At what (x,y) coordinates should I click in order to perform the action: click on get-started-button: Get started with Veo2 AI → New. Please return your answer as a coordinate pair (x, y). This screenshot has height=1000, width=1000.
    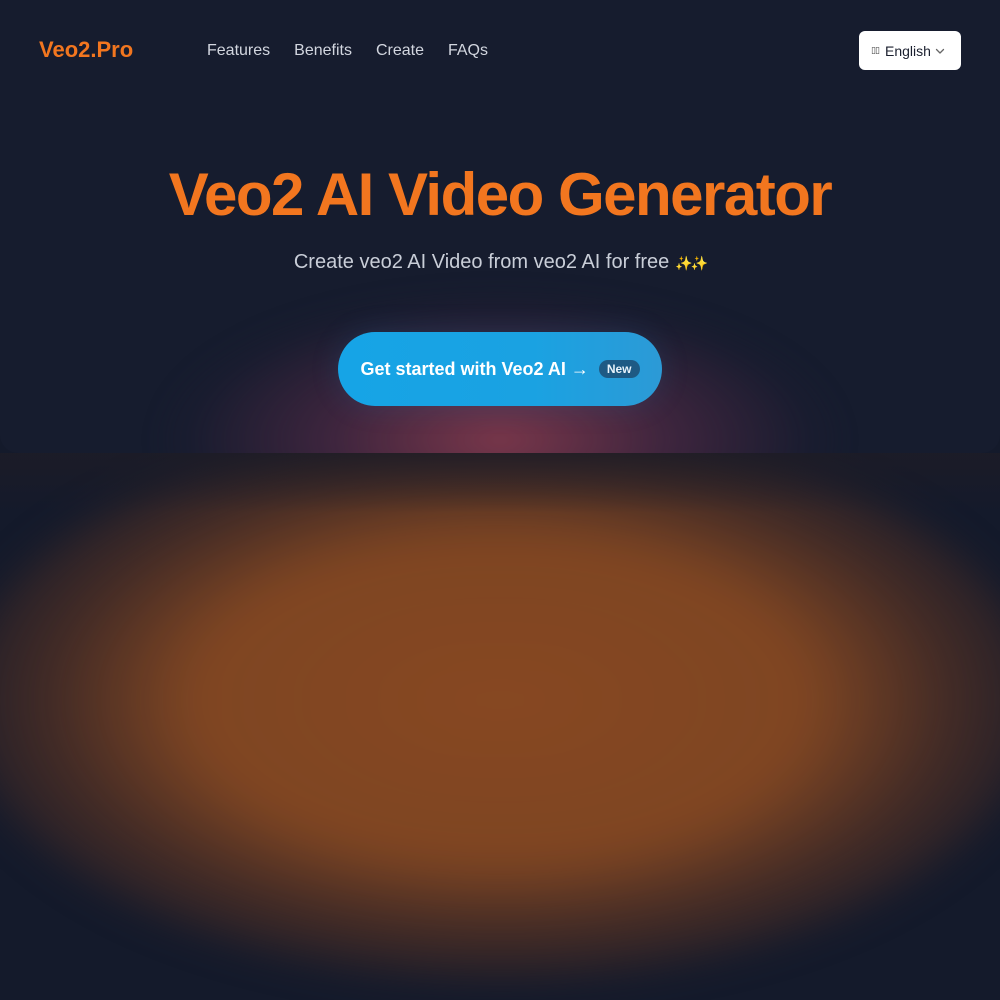
    Looking at the image, I should click on (500, 369).